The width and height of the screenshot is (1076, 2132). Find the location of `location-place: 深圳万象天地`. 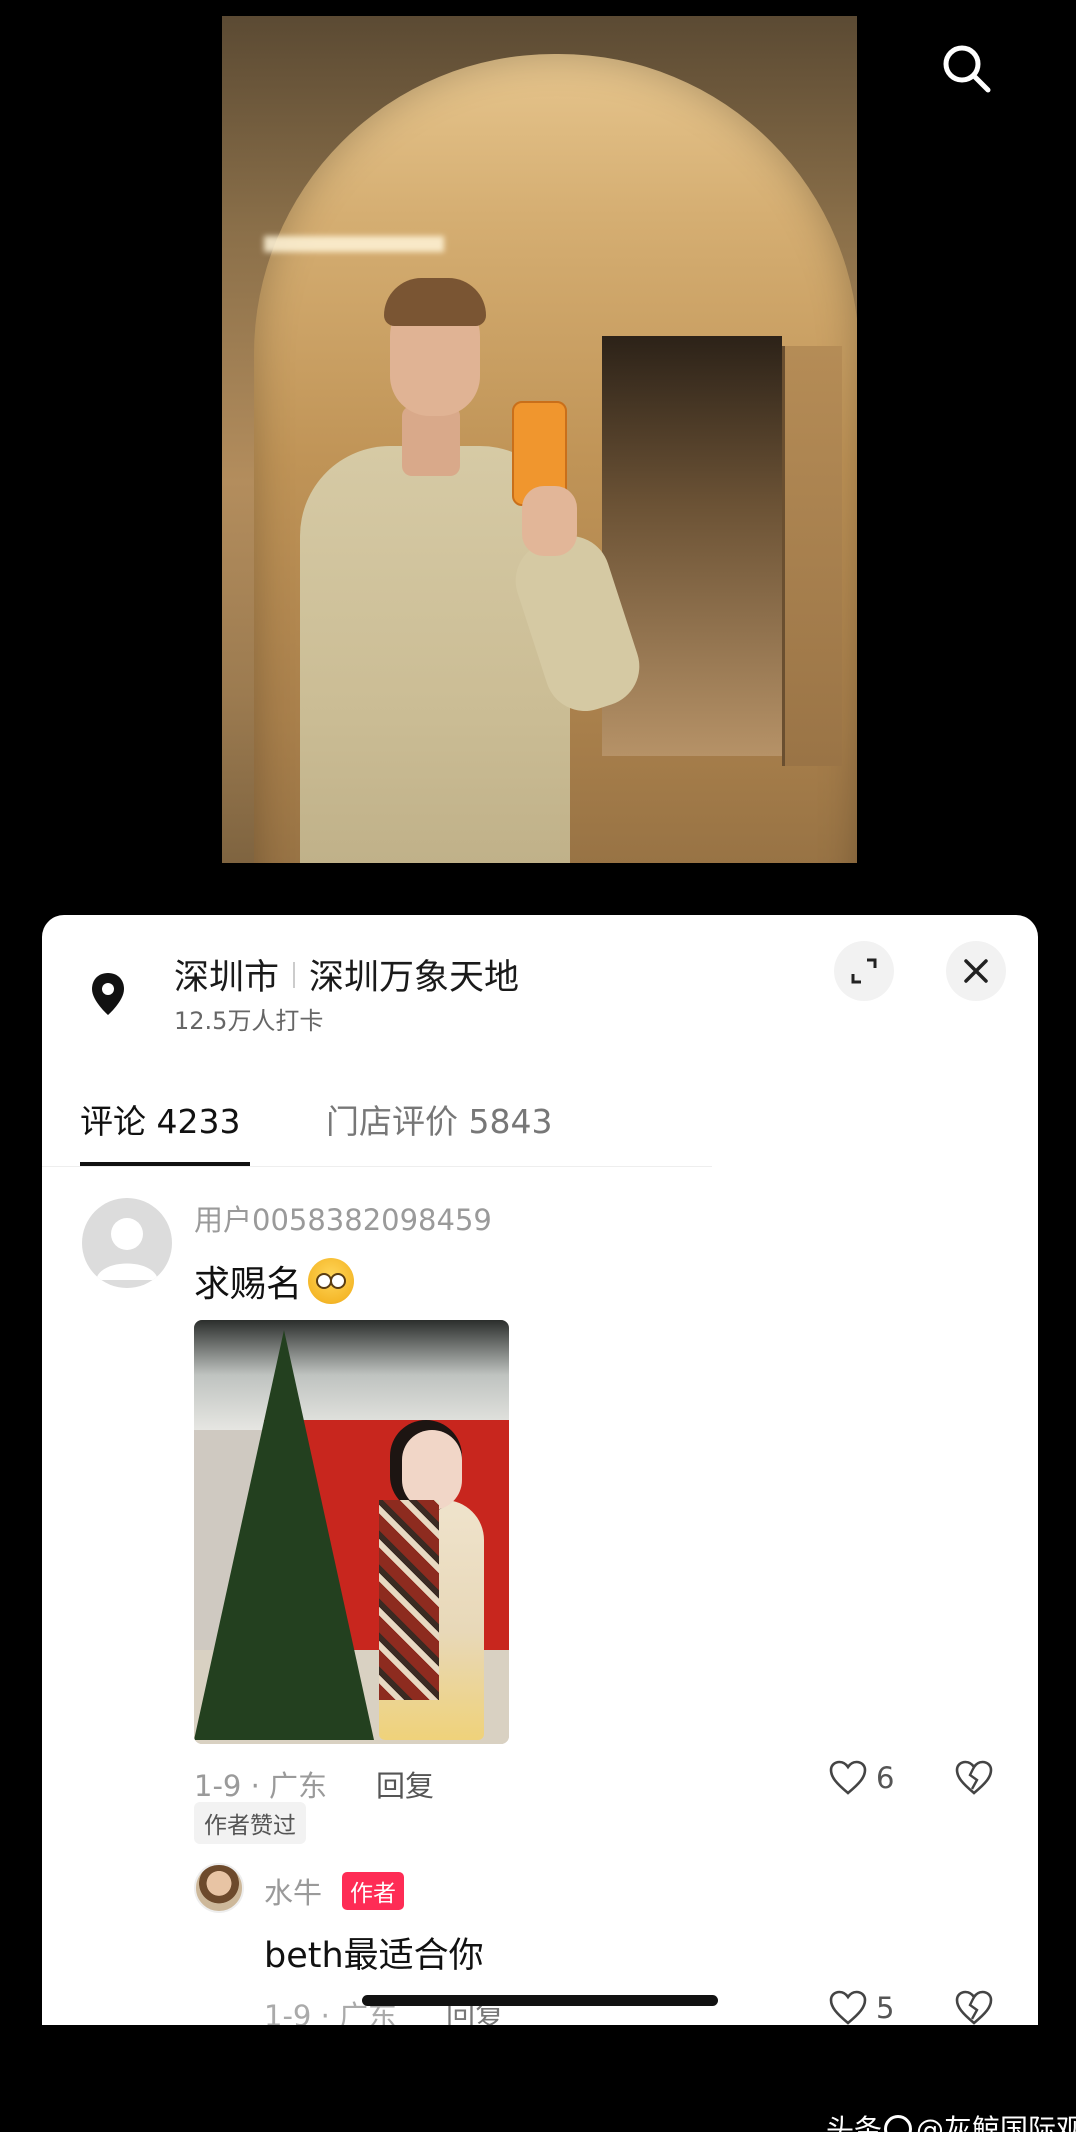

location-place: 深圳万象天地 is located at coordinates (414, 978).